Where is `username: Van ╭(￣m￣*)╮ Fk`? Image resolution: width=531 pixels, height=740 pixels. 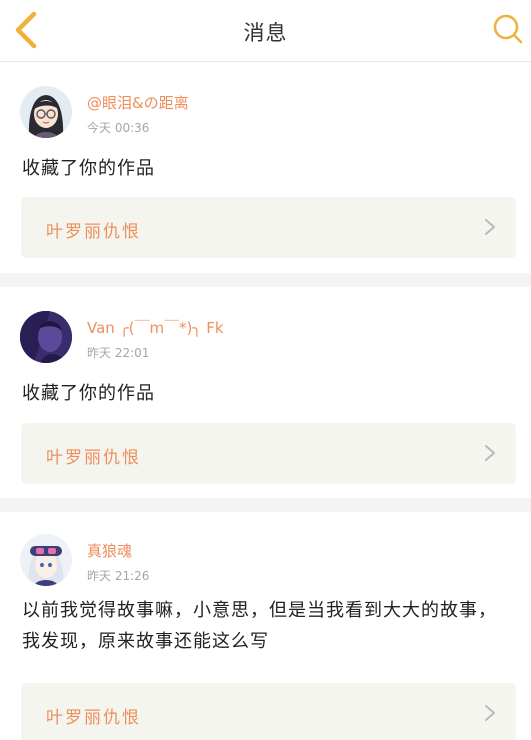 username: Van ╭(￣m￣*)╮ Fk is located at coordinates (155, 327).